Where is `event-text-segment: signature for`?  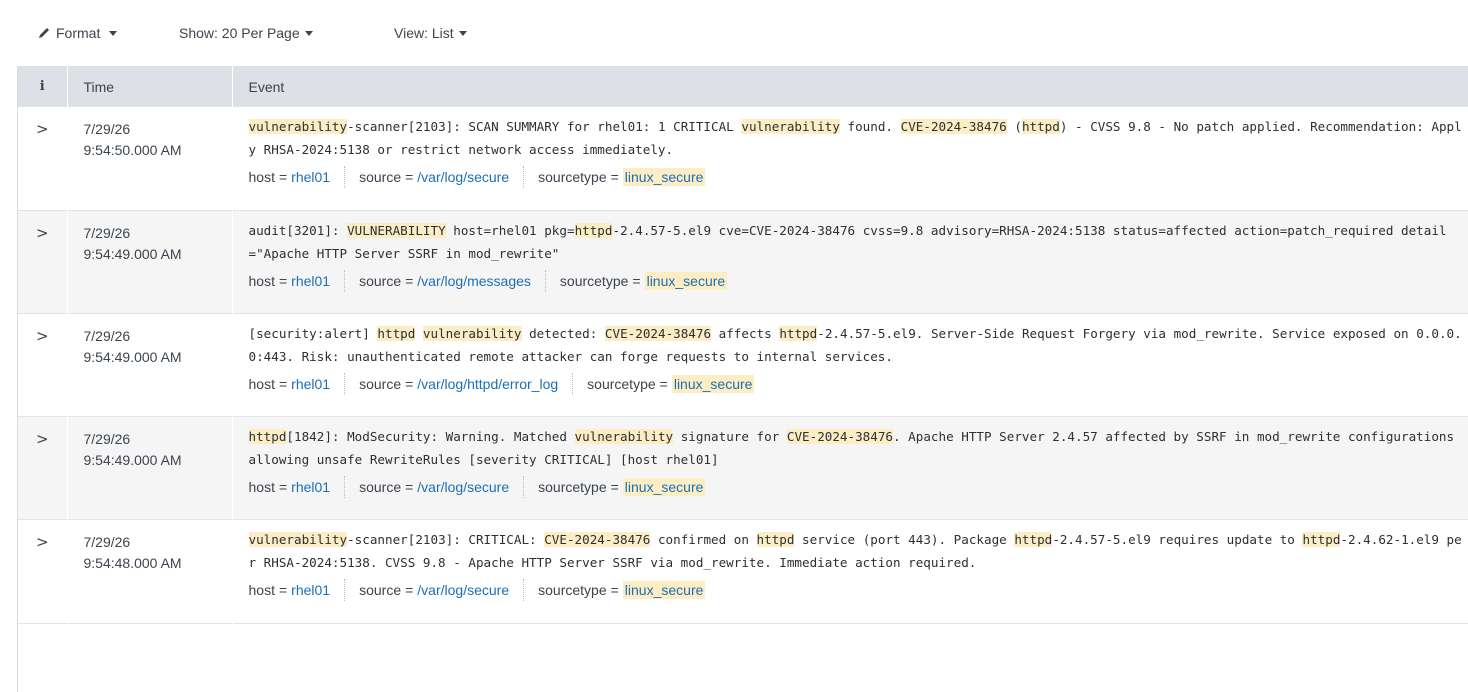
event-text-segment: signature for is located at coordinates (730, 436).